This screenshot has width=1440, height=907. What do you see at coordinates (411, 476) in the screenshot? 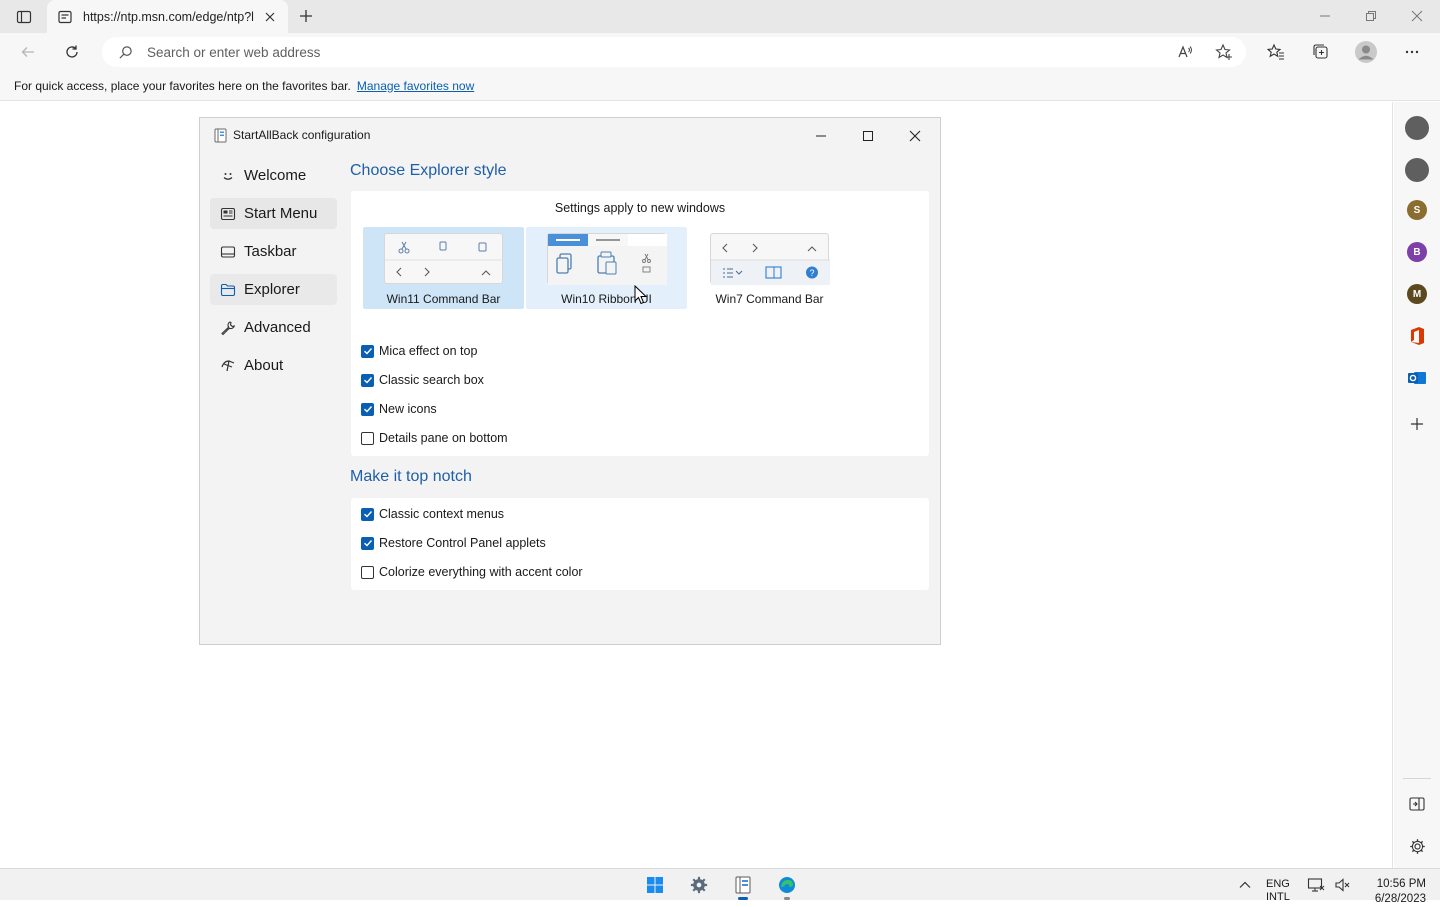
I see `top-notch-title: Make it top notch` at bounding box center [411, 476].